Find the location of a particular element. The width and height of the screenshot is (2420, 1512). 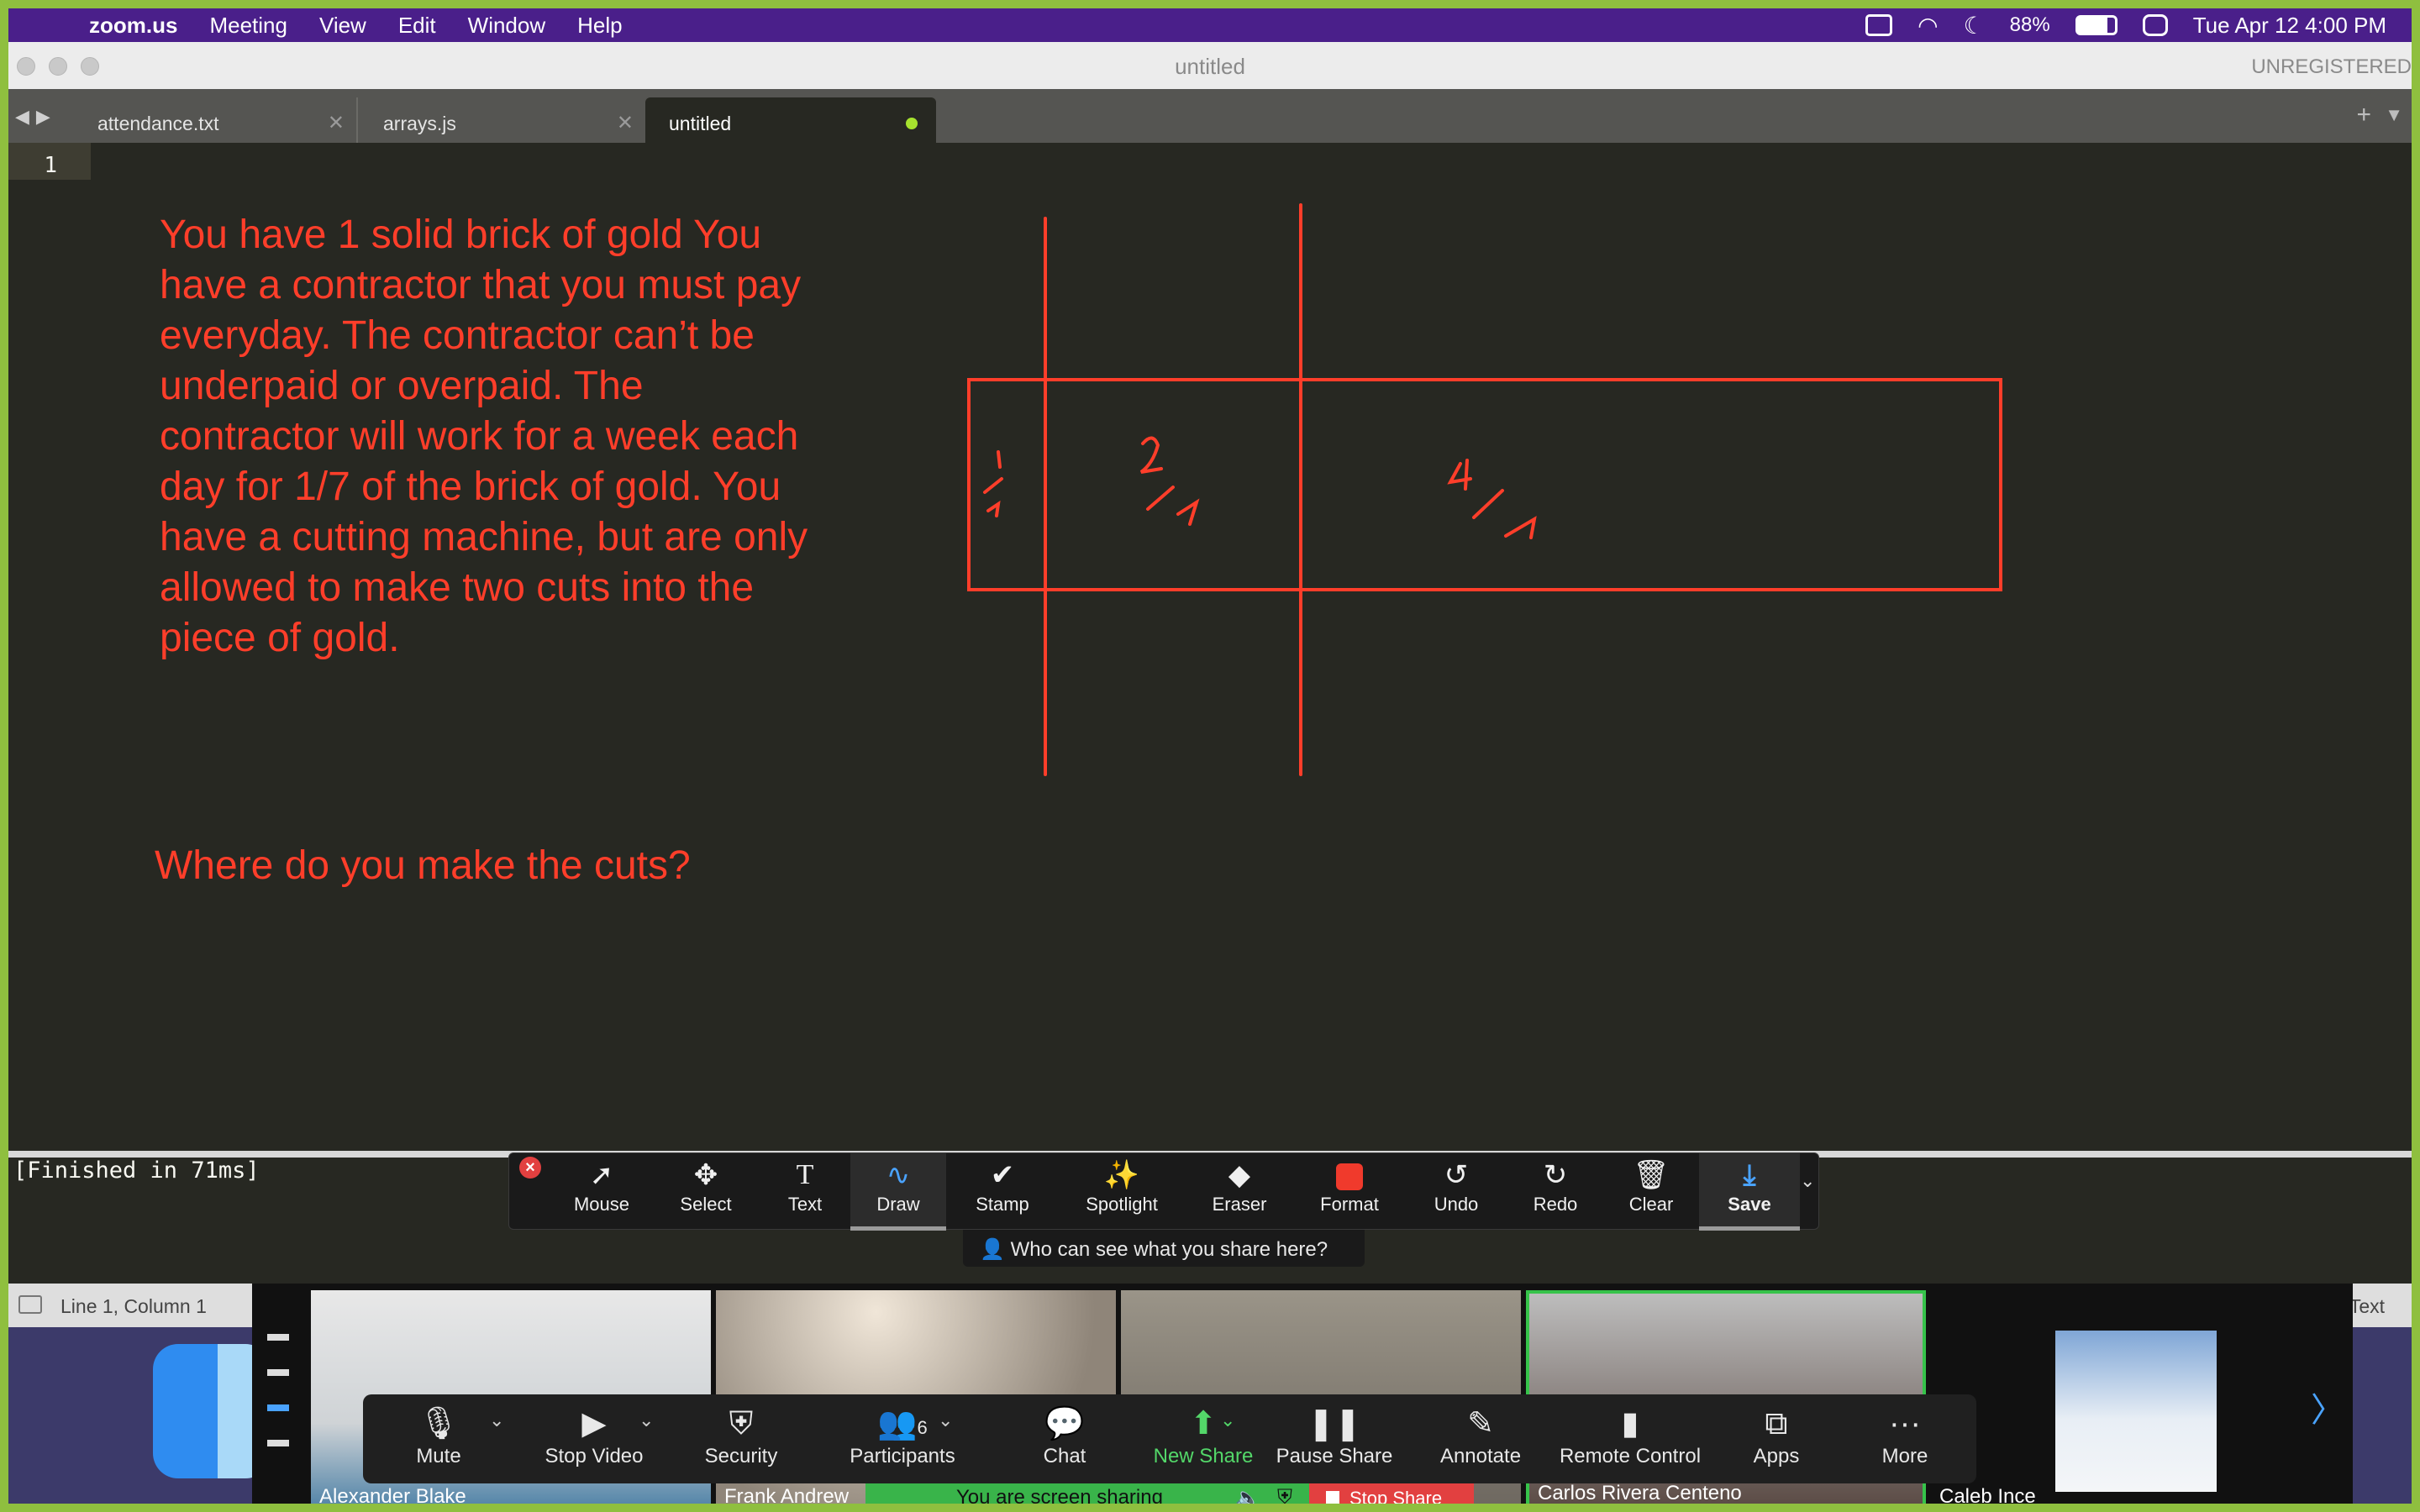

chat-button: 💬 Chat is located at coordinates (1065, 1438).